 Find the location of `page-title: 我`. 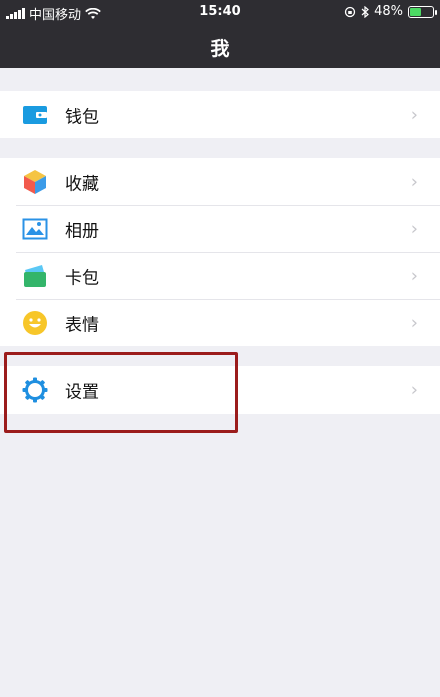

page-title: 我 is located at coordinates (220, 49).